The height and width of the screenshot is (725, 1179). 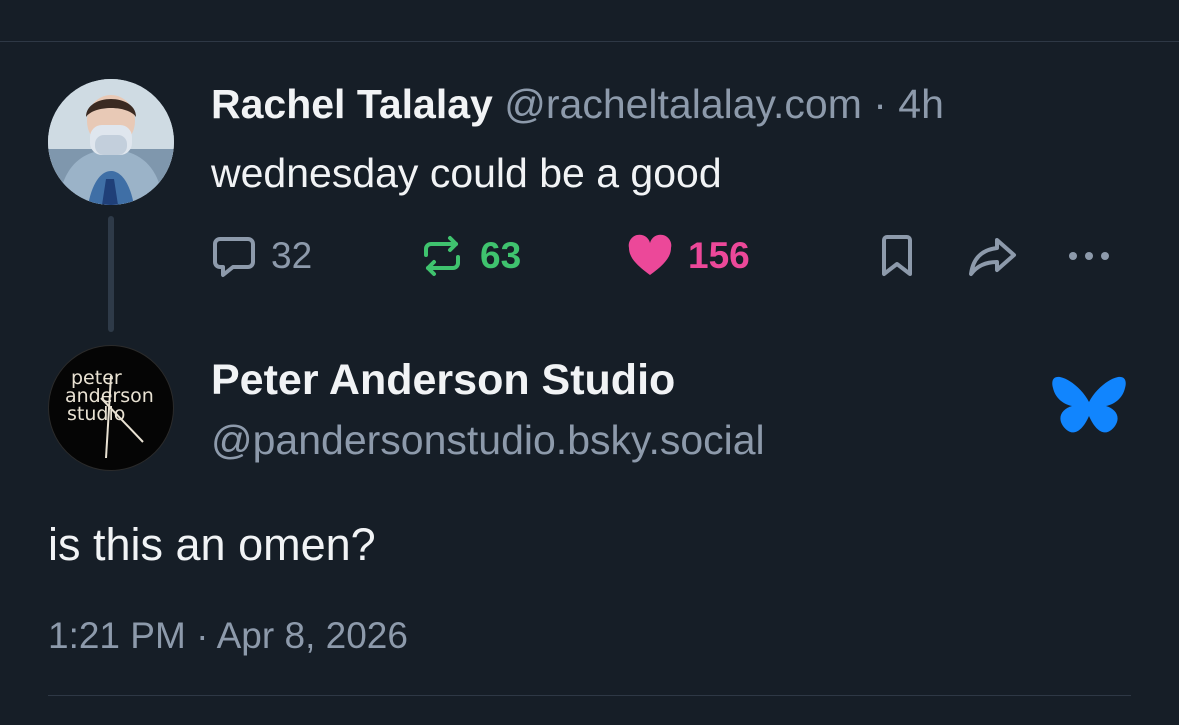 I want to click on repost-button: 63, so click(x=469, y=256).